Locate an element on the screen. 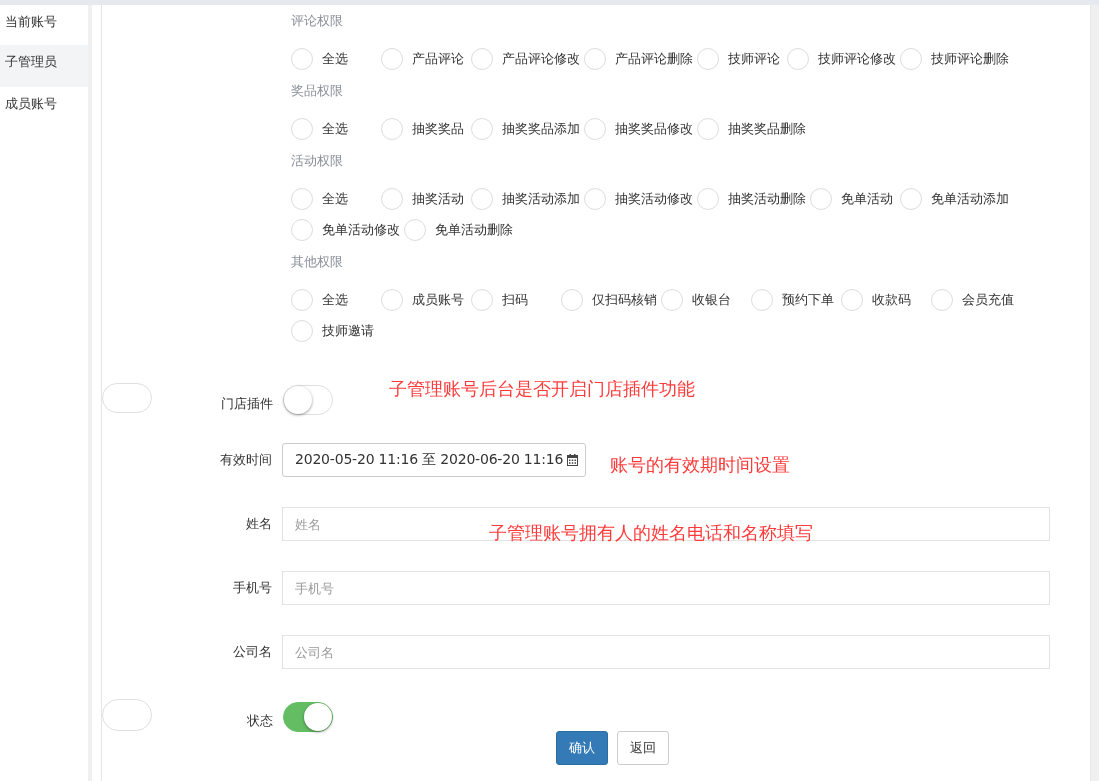 This screenshot has width=1099, height=781. checkbox-label: 抽奖活动删除 is located at coordinates (767, 198).